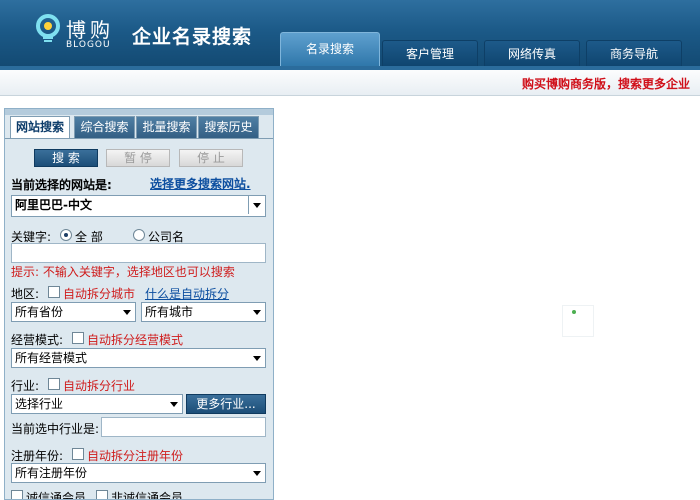  Describe the element at coordinates (17, 494) in the screenshot. I see `trust-member-checkbox` at that location.